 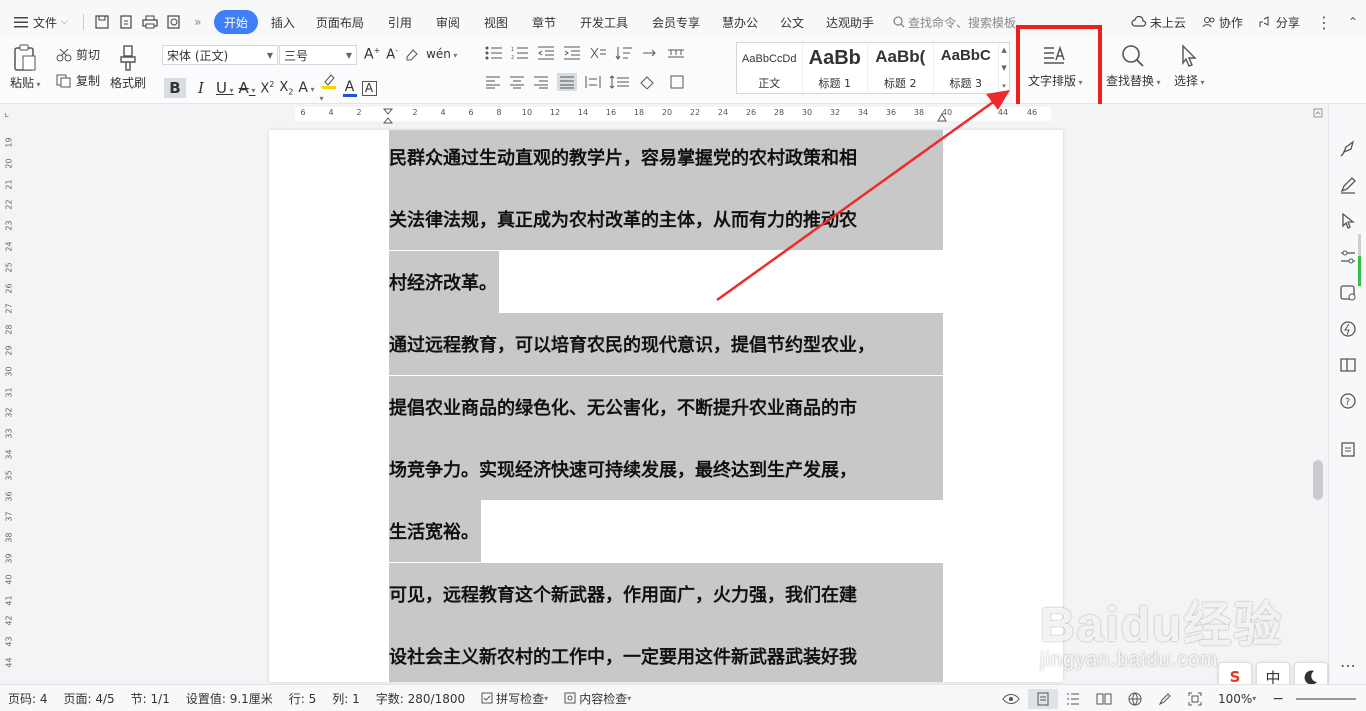 What do you see at coordinates (369, 88) in the screenshot?
I see `char-border-icon: A` at bounding box center [369, 88].